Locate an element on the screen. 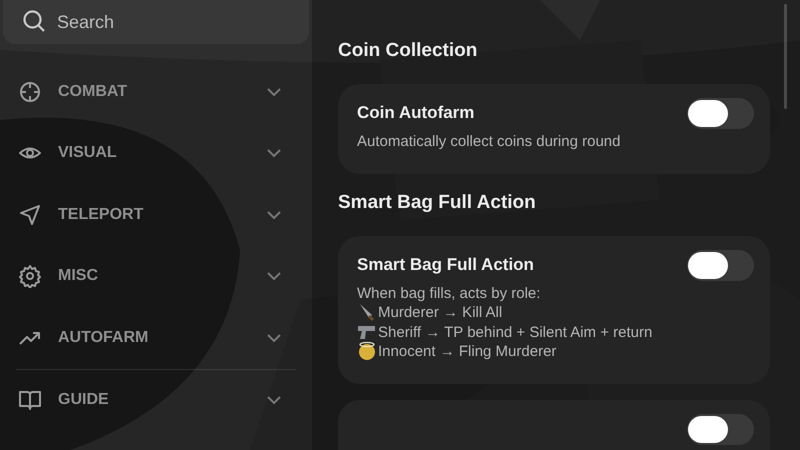  setting-description: Murderer → Kill All is located at coordinates (440, 312).